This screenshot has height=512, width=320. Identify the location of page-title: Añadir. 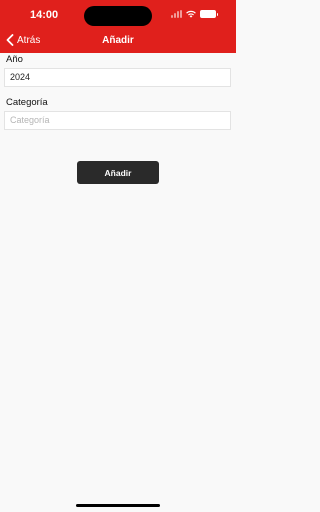
(118, 40).